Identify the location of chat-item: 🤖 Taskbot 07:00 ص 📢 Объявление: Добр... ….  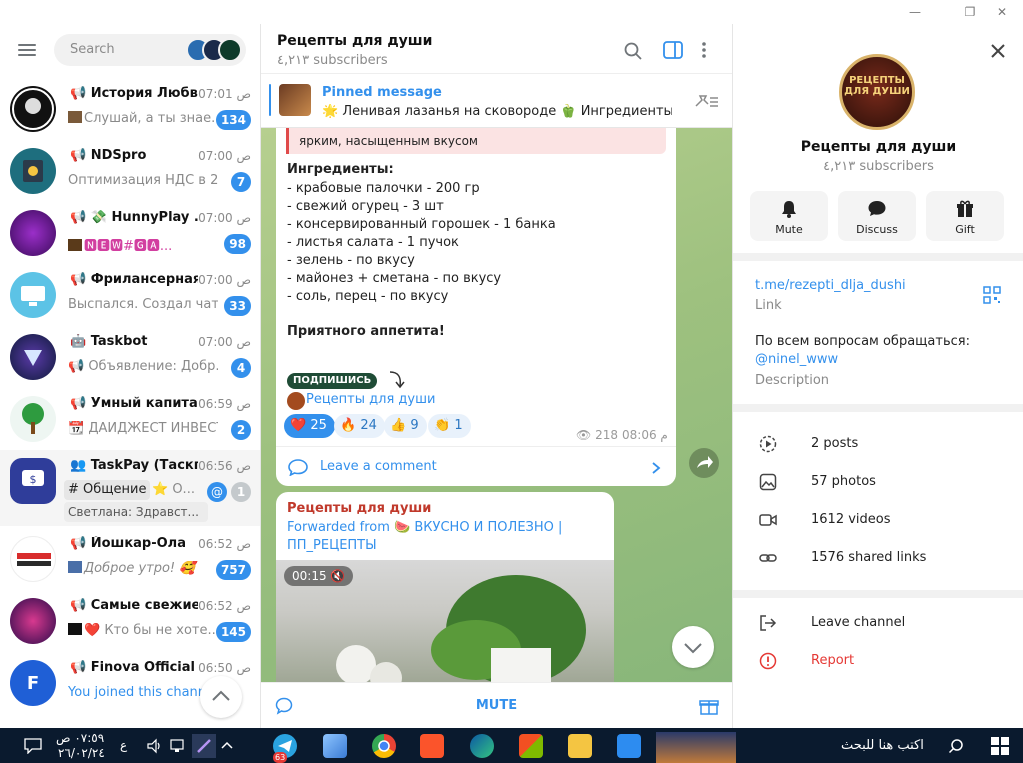
(130, 357).